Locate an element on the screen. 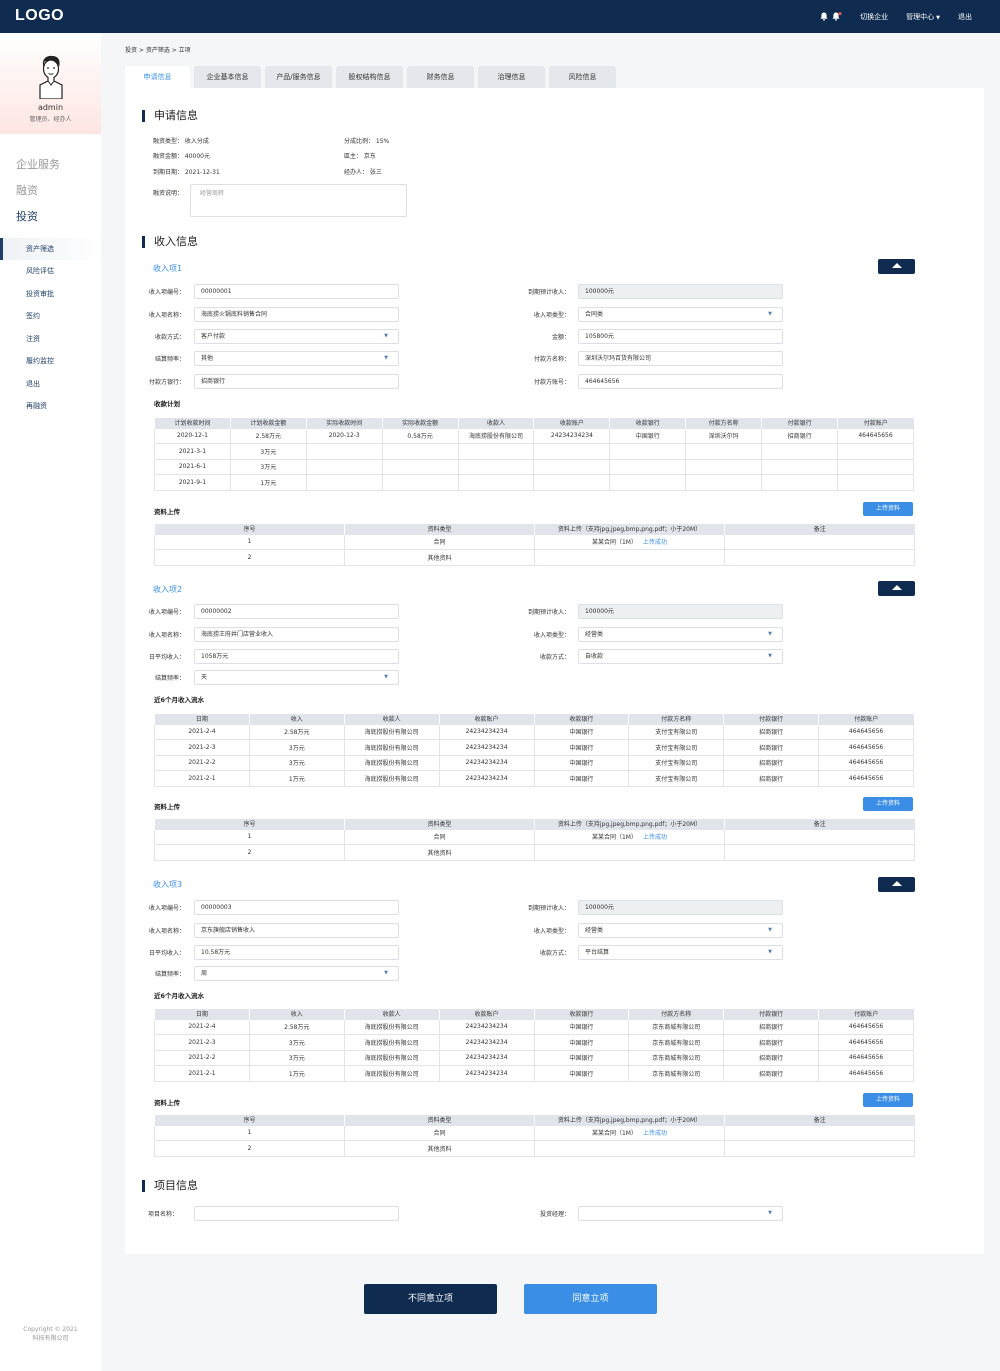  table-cell: 2021-2-3 is located at coordinates (202, 1042).